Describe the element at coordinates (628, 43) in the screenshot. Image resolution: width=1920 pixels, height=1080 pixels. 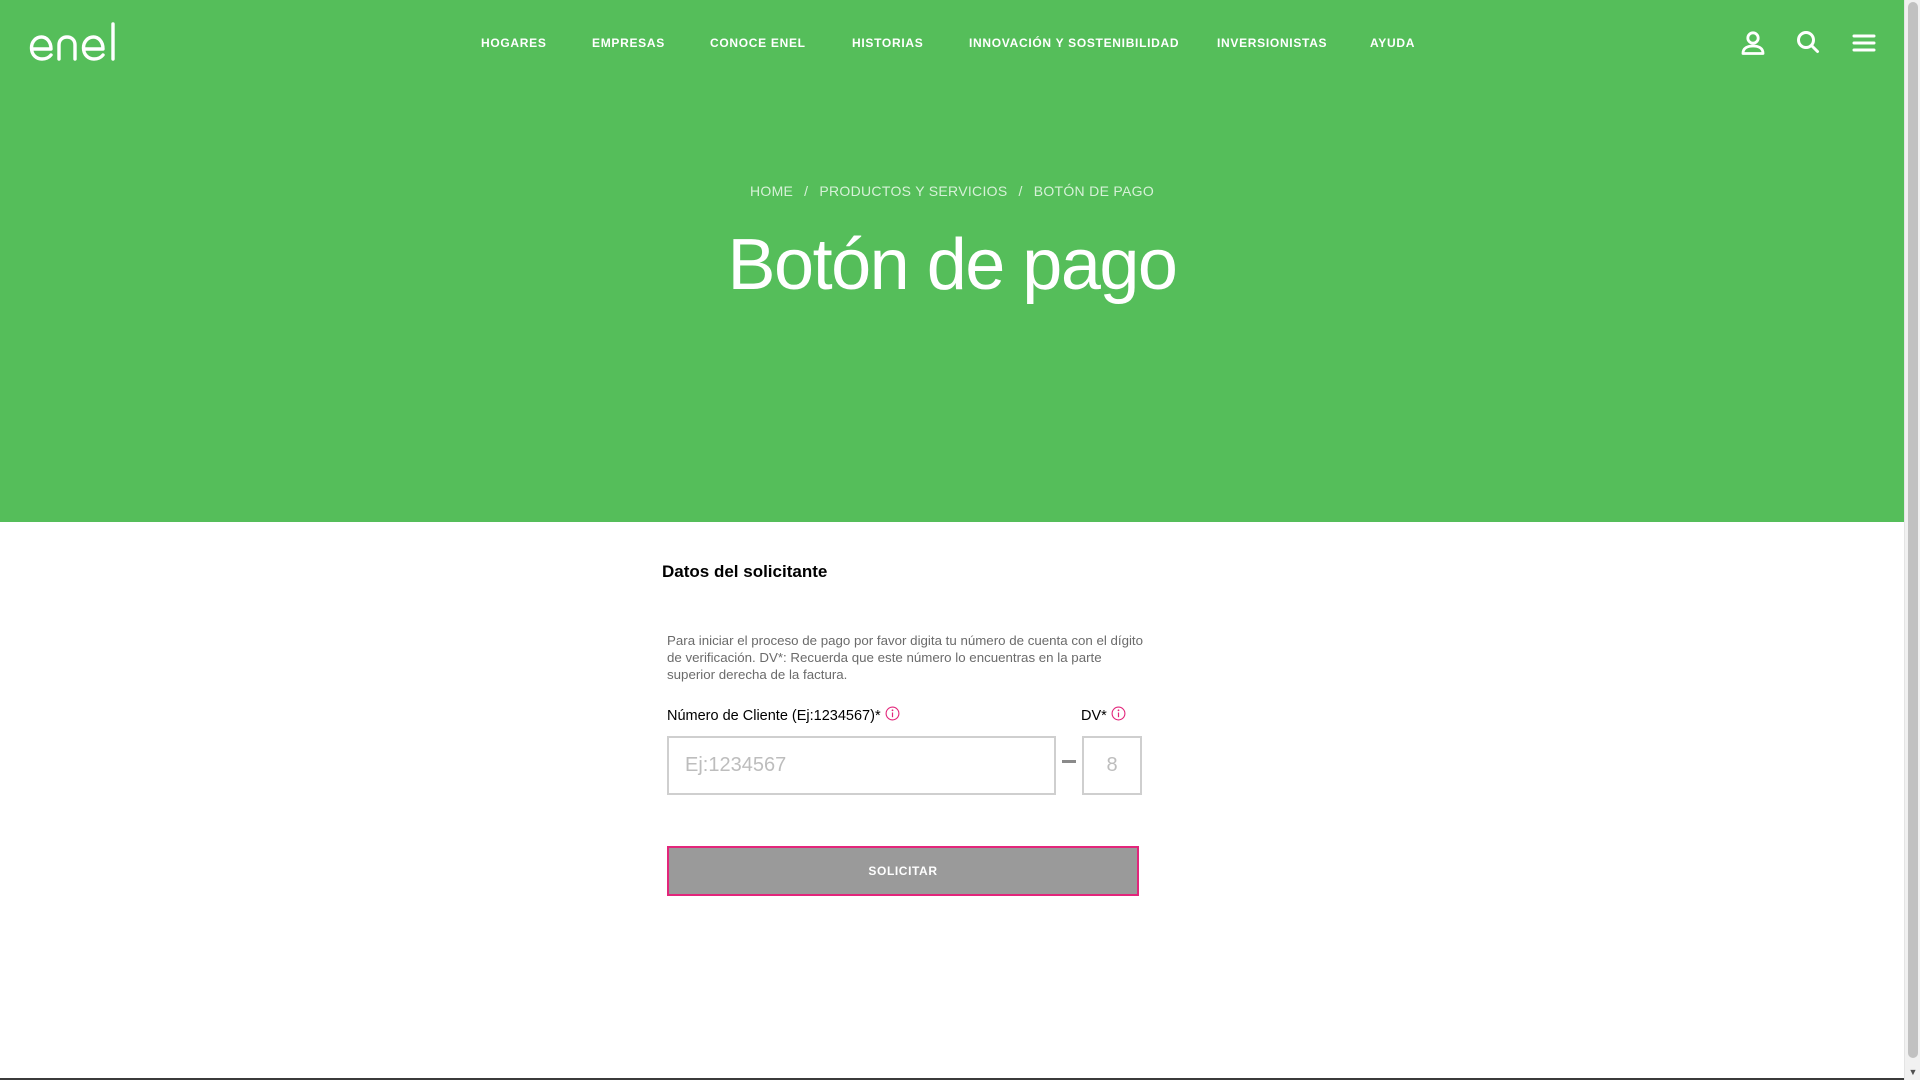
I see `nav-item-empresas: EMPRESAS` at that location.